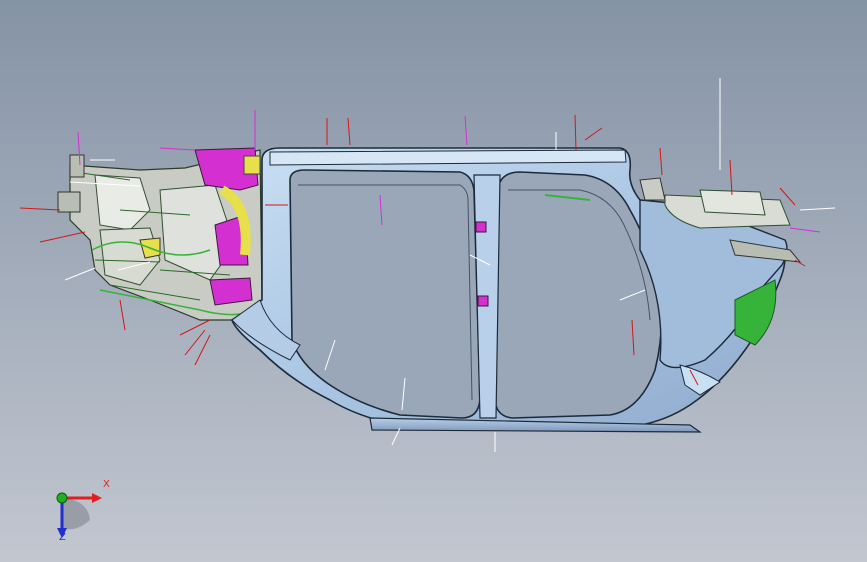  Describe the element at coordinates (80, 513) in the screenshot. I see `coordinate-axes-triad: X Z` at that location.